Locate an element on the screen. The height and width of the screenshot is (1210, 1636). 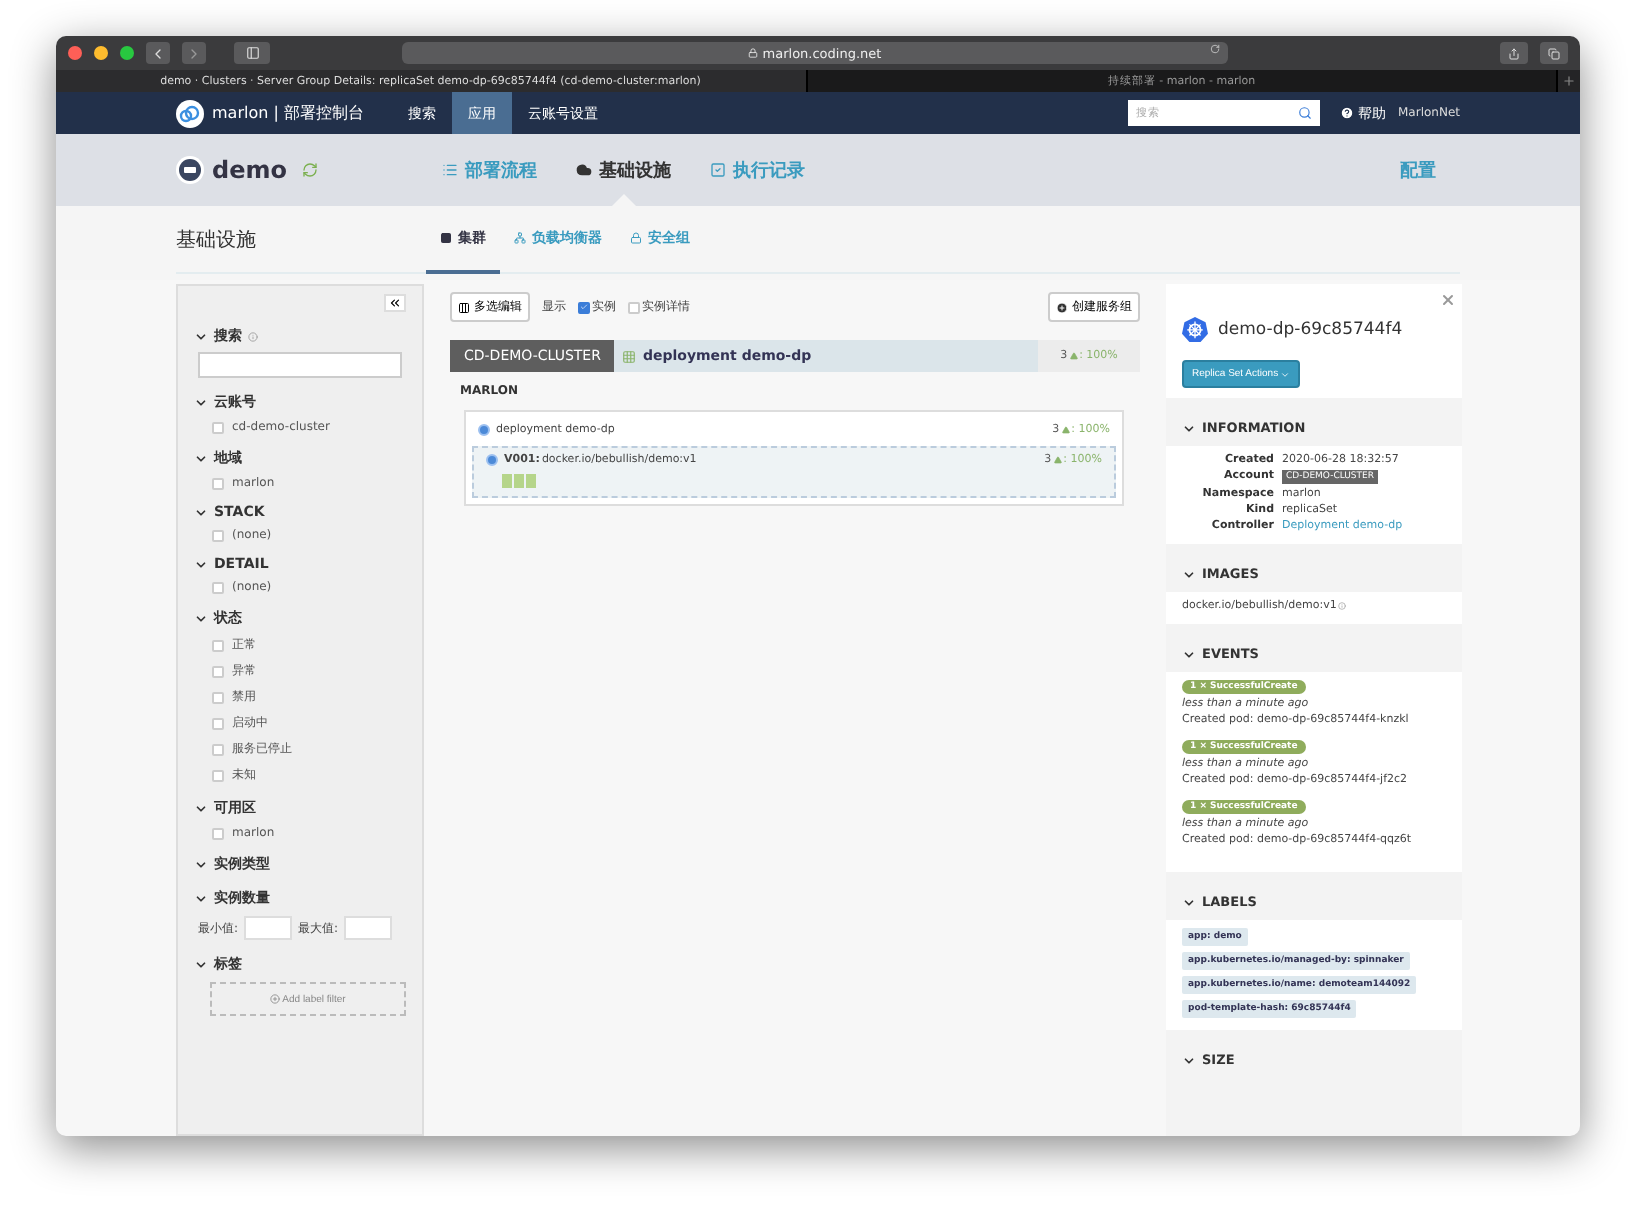
details-title: demo-dp-69c85744f4 is located at coordinates (1310, 329).